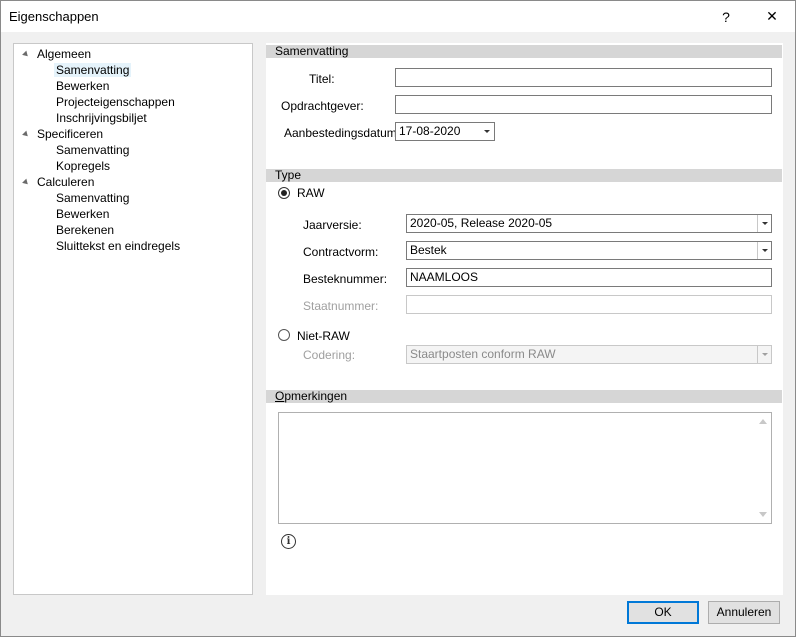  I want to click on tree-group: Specificeren, so click(63, 134).